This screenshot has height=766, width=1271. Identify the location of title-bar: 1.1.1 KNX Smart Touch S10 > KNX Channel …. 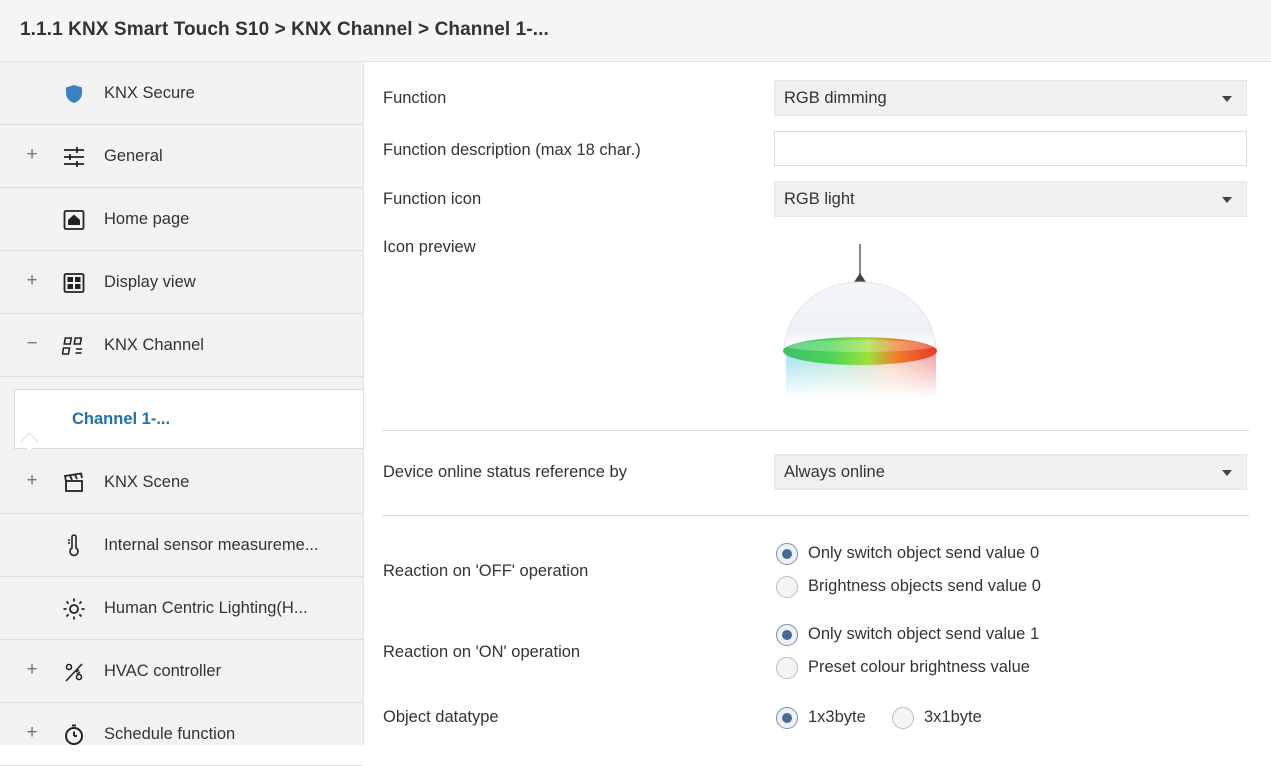
(635, 31).